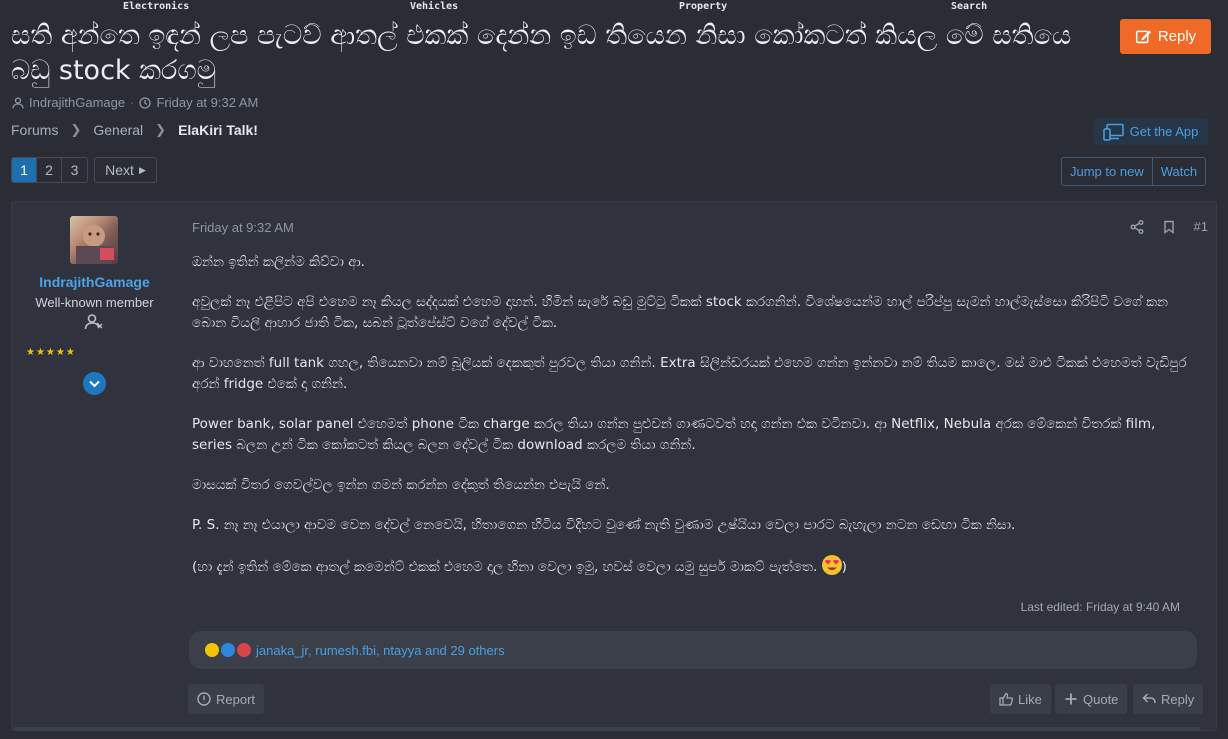  I want to click on thread-date: Friday at 9:32 AM, so click(207, 102).